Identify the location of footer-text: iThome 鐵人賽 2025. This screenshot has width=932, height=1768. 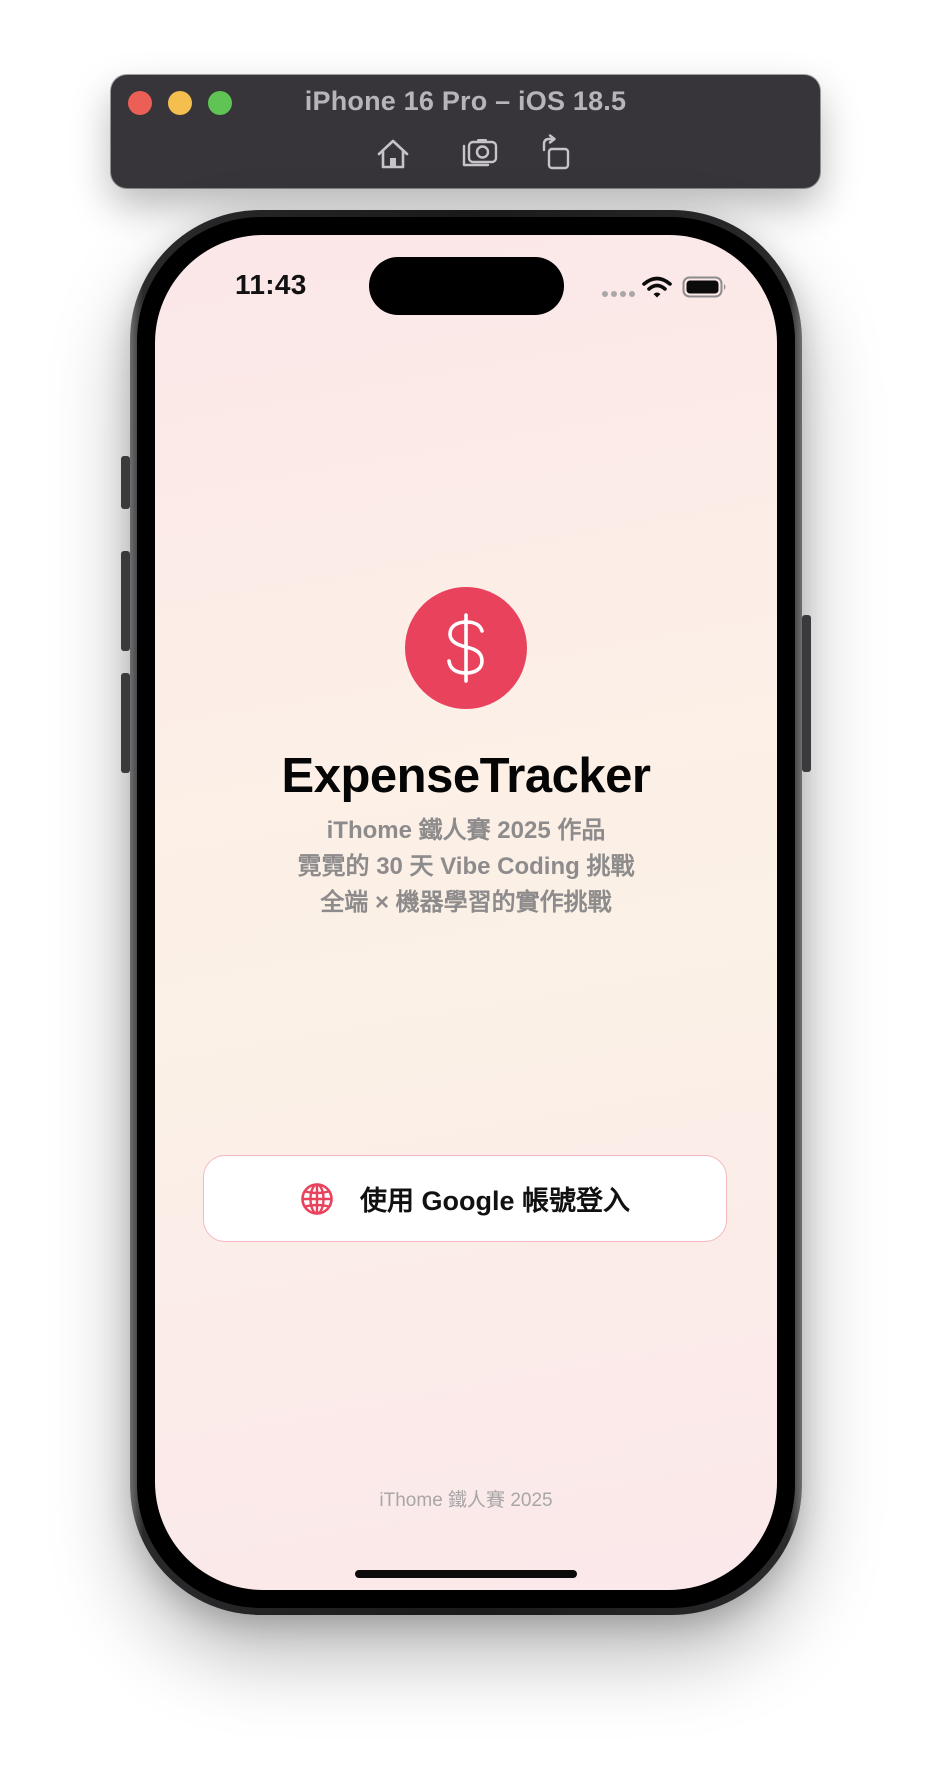
(466, 1500).